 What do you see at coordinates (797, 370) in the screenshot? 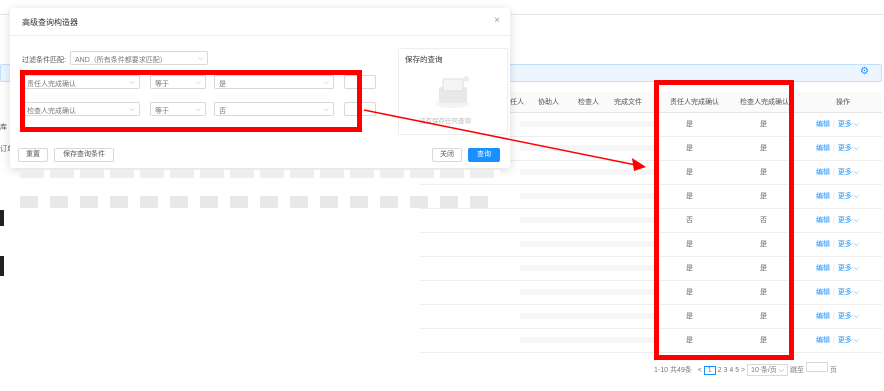
I see `goto-label: 跳至` at bounding box center [797, 370].